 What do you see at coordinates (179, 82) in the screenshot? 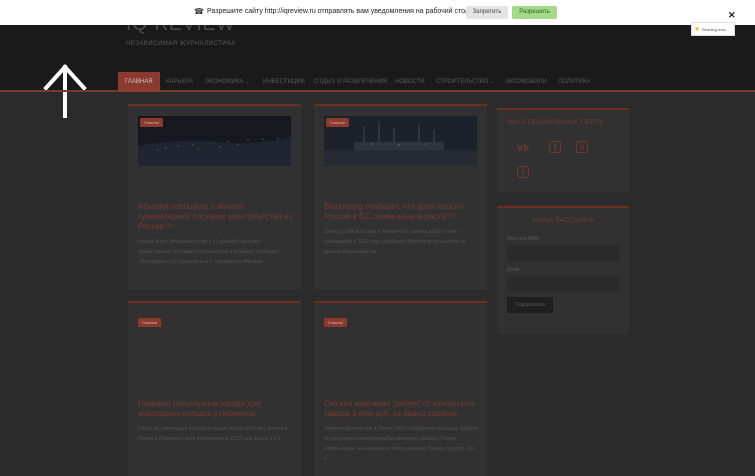
I see `nav-item-career: КАРЬЕРА` at bounding box center [179, 82].